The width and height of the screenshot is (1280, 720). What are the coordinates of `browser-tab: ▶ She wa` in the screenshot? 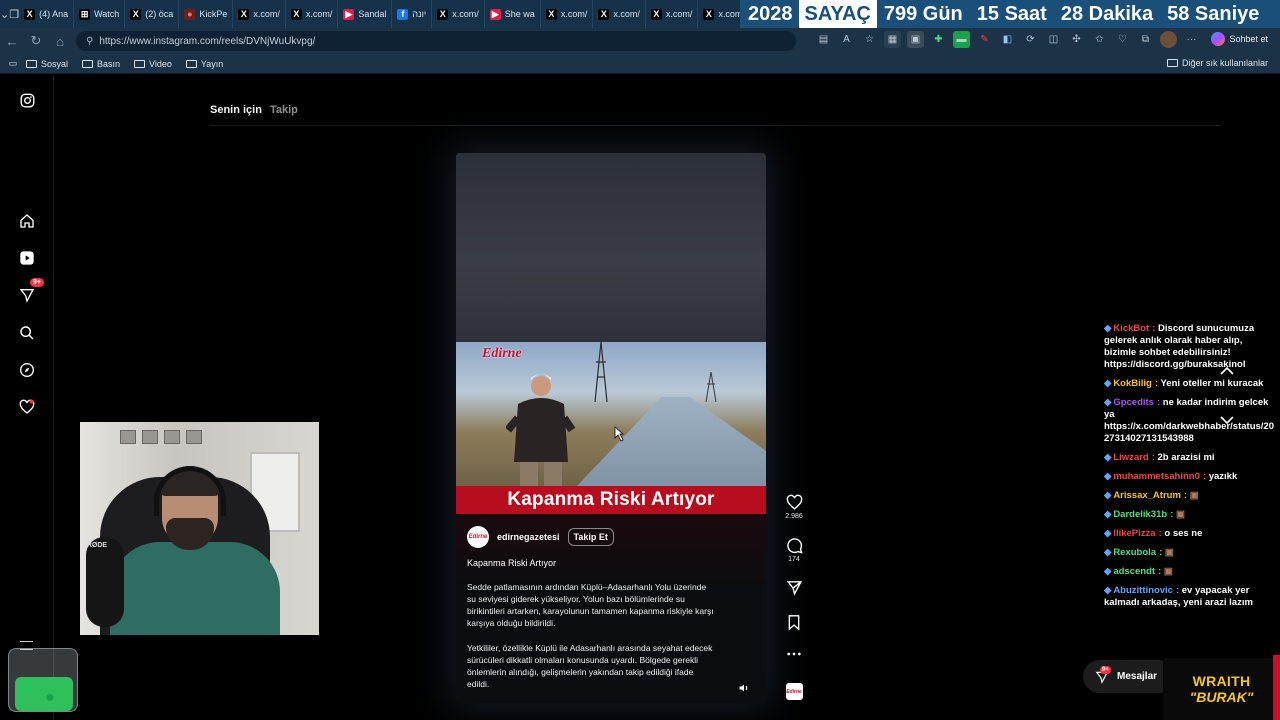 It's located at (513, 14).